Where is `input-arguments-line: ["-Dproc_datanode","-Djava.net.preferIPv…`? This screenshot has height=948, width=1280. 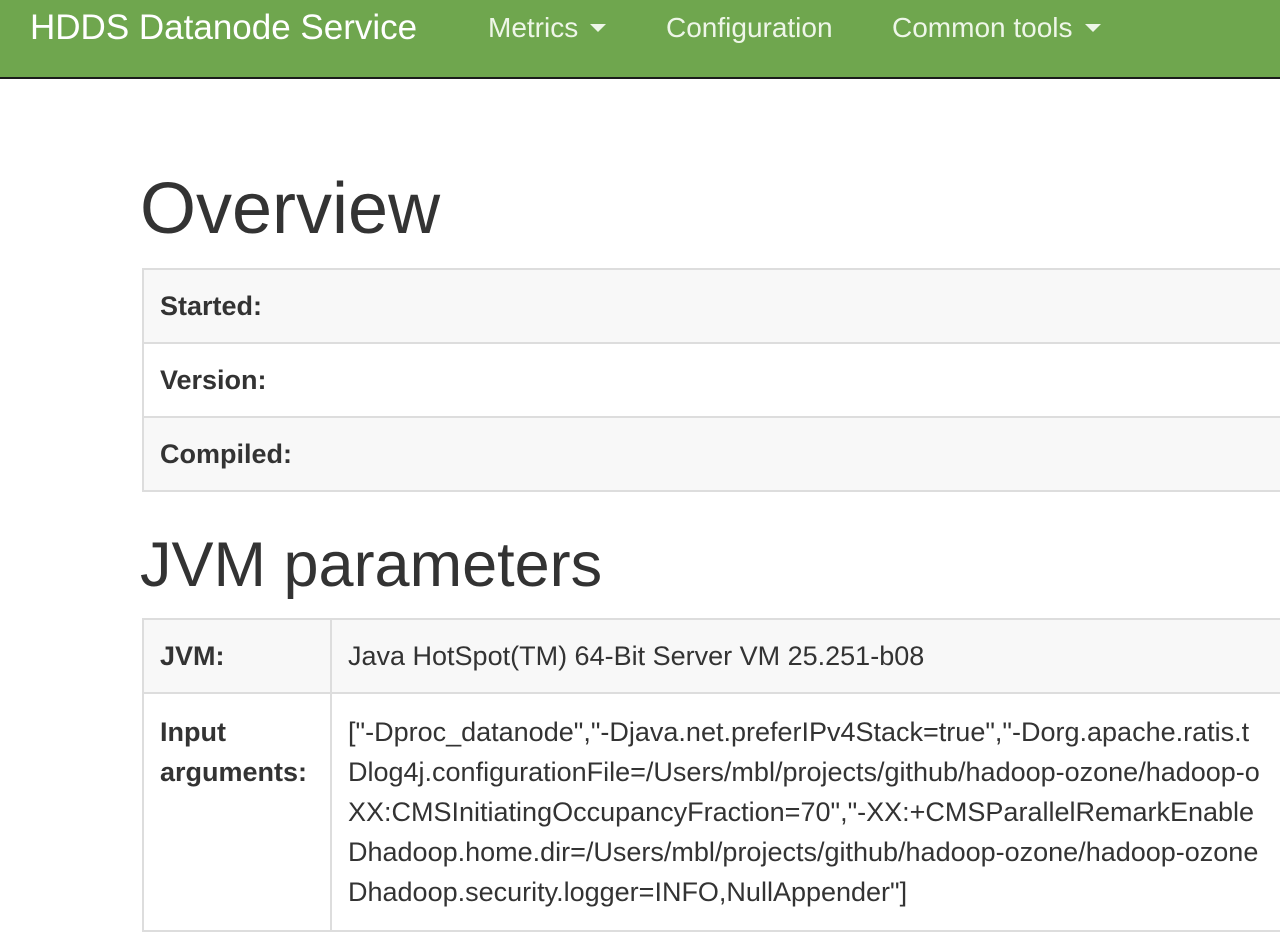 input-arguments-line: ["-Dproc_datanode","-Djava.net.preferIPv… is located at coordinates (799, 732).